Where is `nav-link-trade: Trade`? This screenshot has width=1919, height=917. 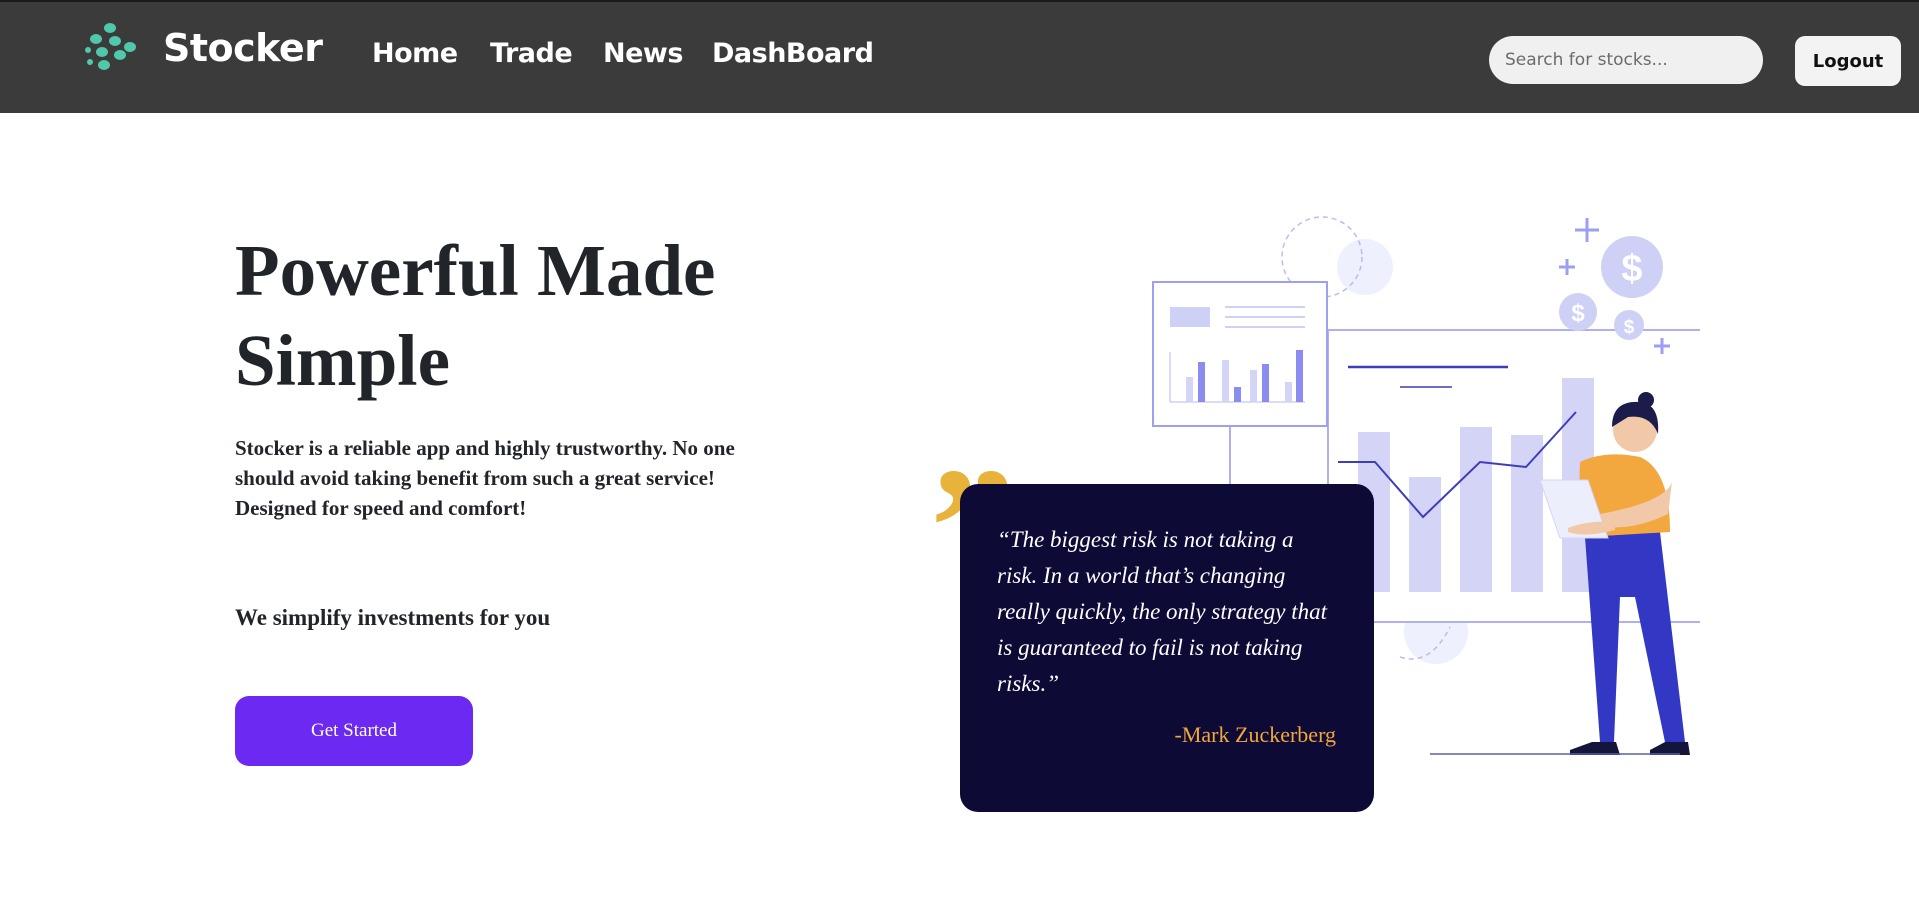 nav-link-trade: Trade is located at coordinates (531, 53).